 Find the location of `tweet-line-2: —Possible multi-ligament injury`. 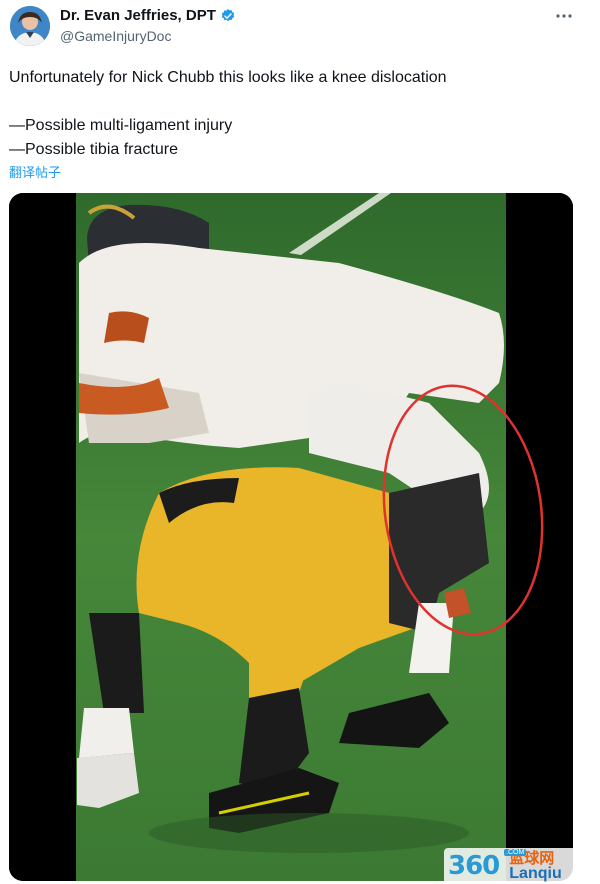

tweet-line-2: —Possible multi-ligament injury is located at coordinates (121, 125).